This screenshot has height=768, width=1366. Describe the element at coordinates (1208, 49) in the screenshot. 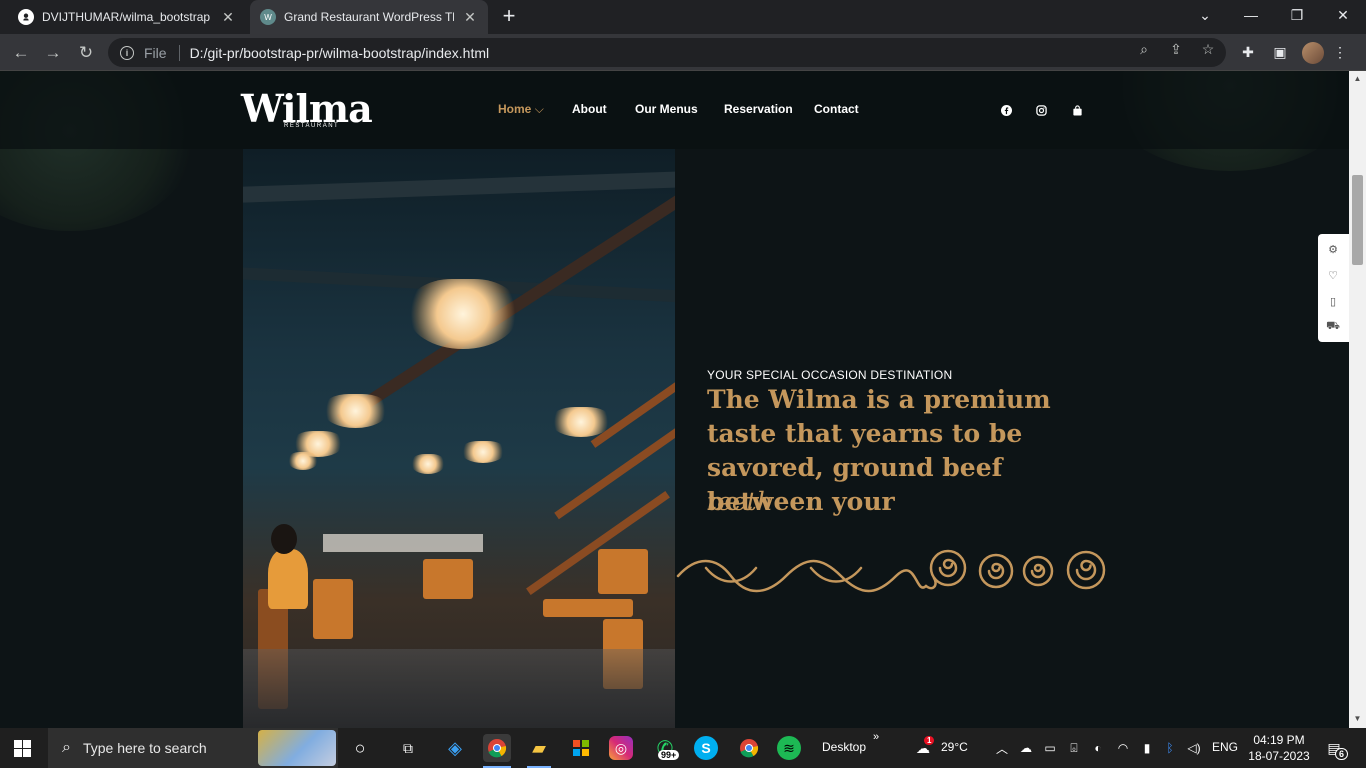

I see `bookmark-star-icon: ☆` at that location.